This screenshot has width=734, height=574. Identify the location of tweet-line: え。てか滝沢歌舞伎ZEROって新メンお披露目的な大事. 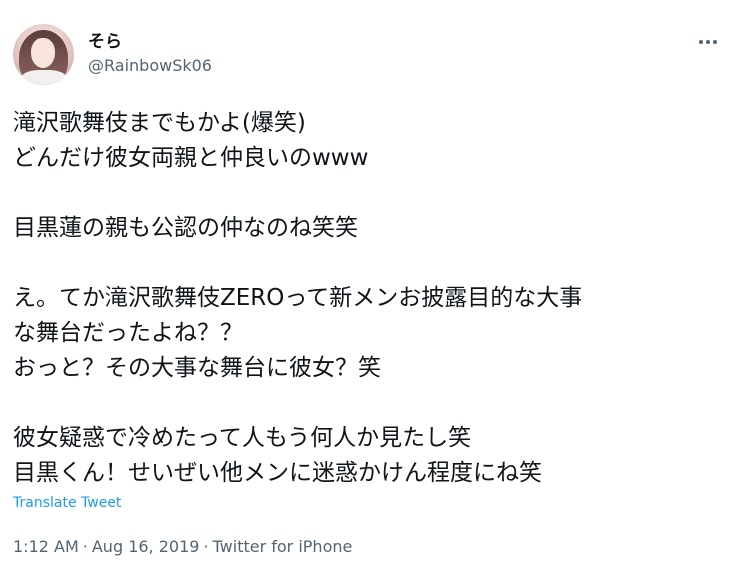
(298, 298).